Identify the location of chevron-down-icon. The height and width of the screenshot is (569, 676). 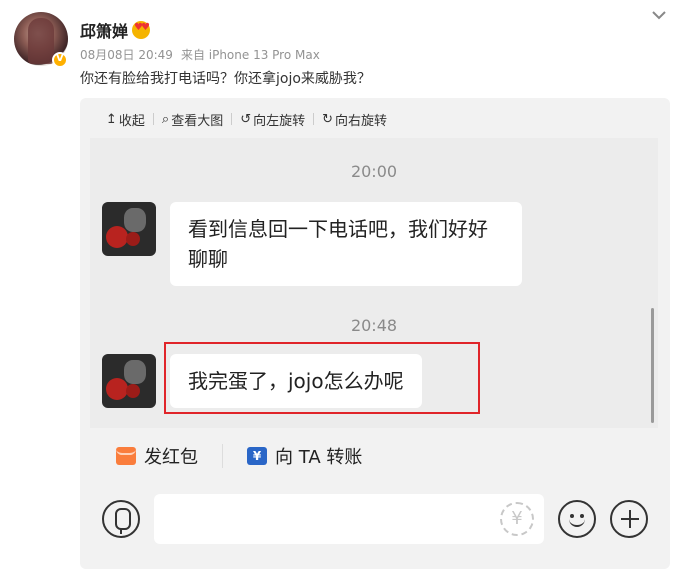
(659, 15).